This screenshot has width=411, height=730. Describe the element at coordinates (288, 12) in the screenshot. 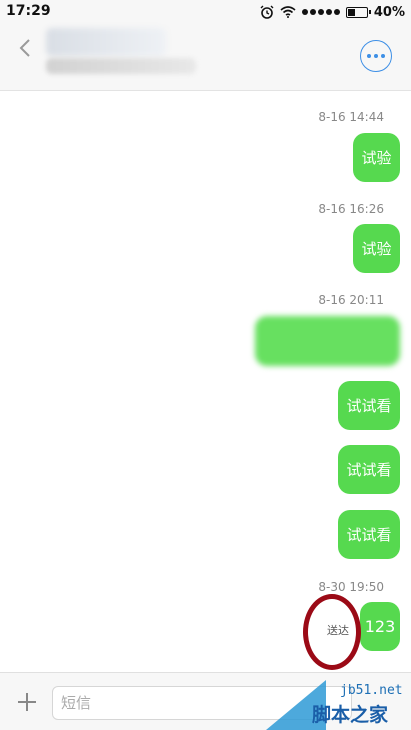

I see `wifi-icon` at that location.